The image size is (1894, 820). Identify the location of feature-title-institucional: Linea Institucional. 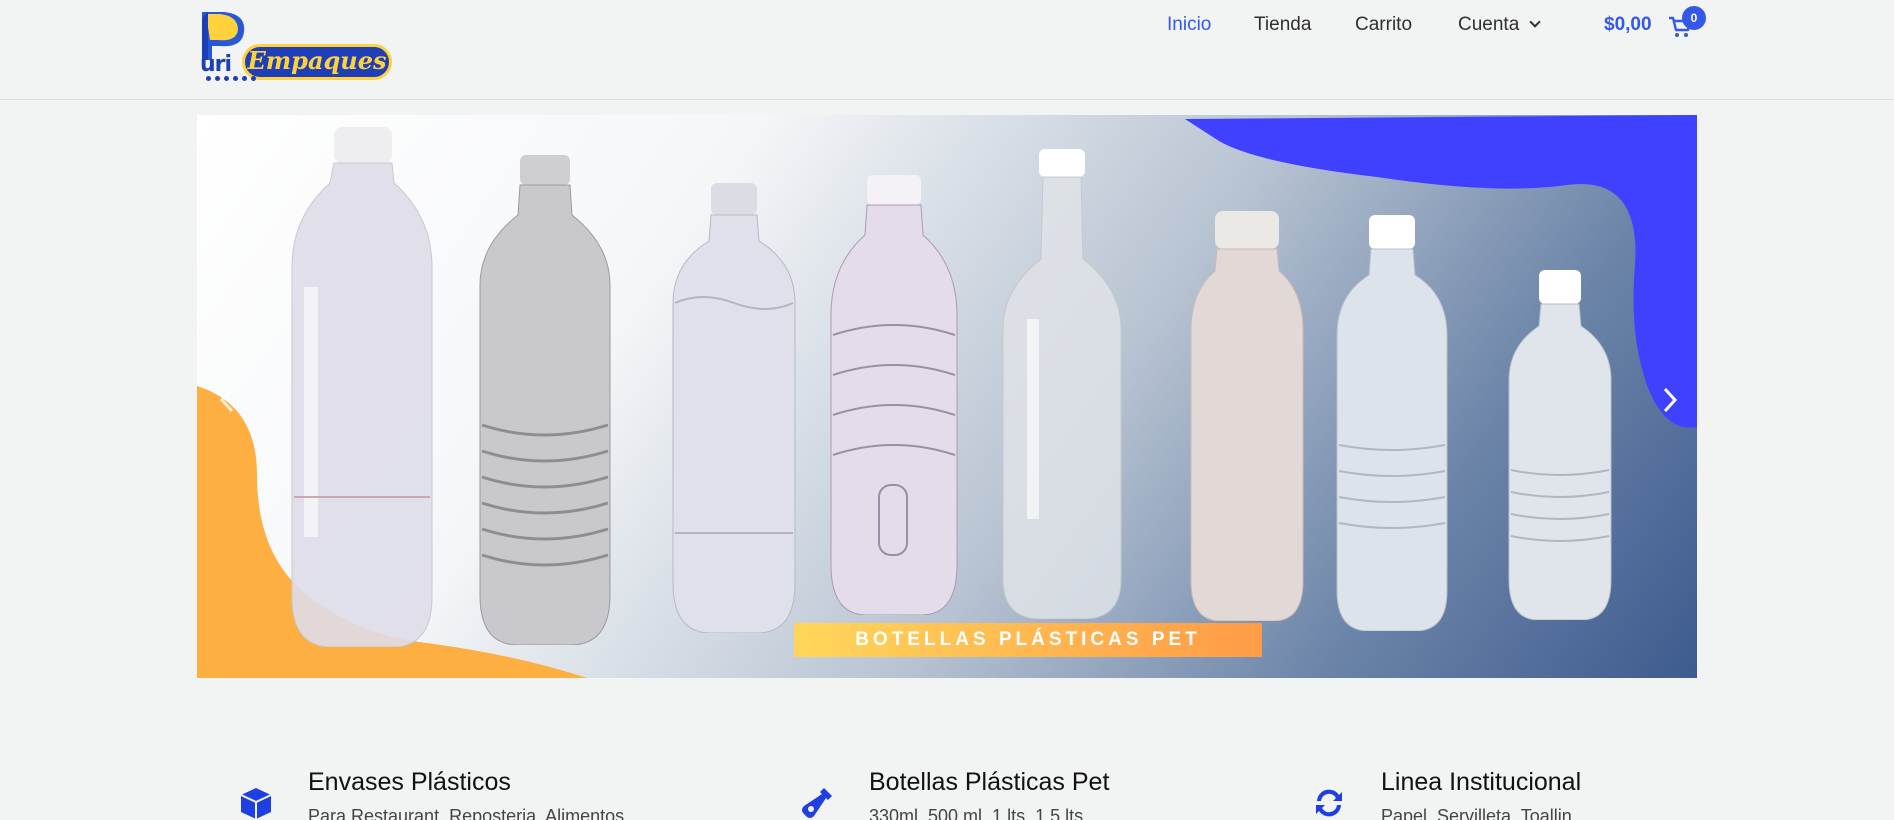
(1481, 782).